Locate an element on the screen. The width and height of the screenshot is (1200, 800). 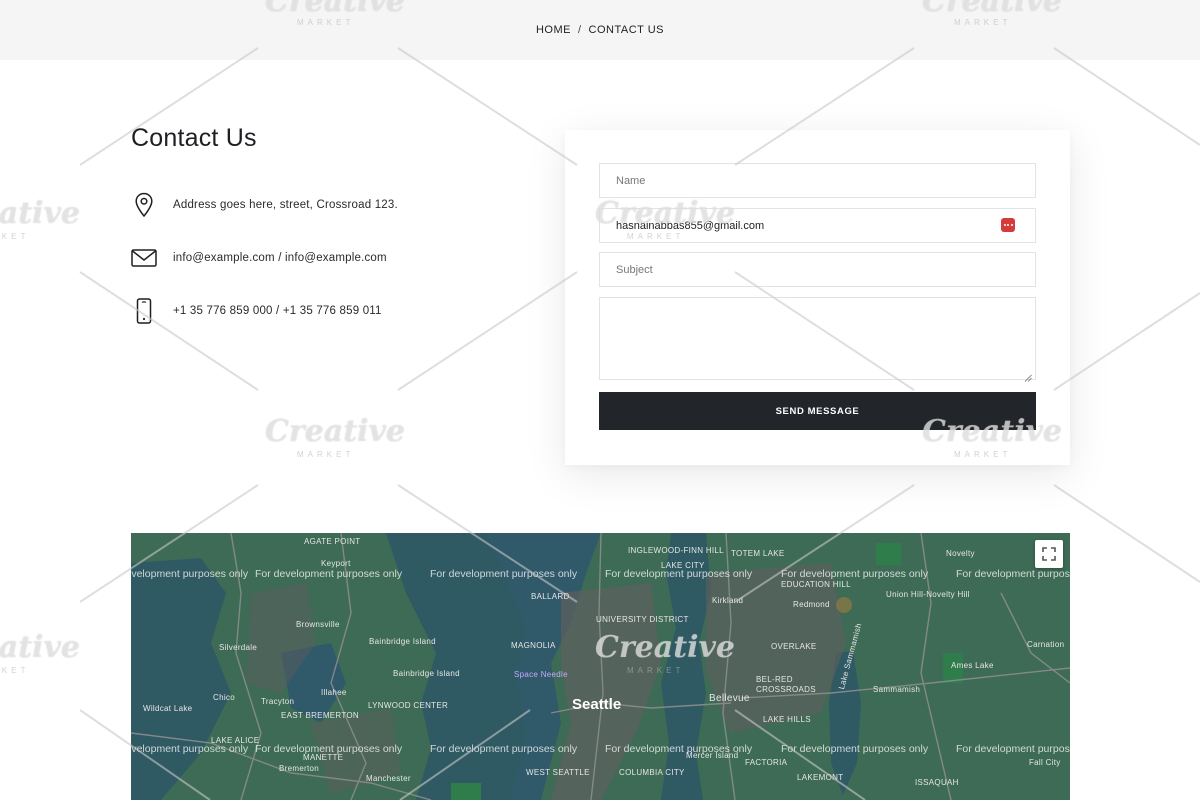
map-place-label: Union Hill-Novelty Hill is located at coordinates (928, 594).